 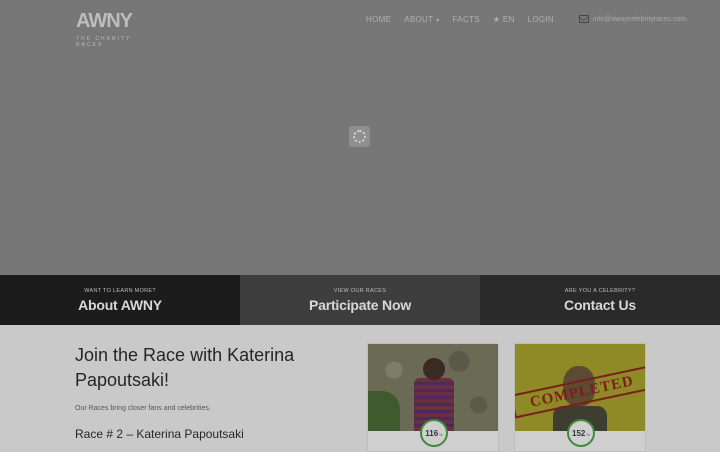 What do you see at coordinates (120, 290) in the screenshot?
I see `tile-kicker: WANT TO LEARN MORE?` at bounding box center [120, 290].